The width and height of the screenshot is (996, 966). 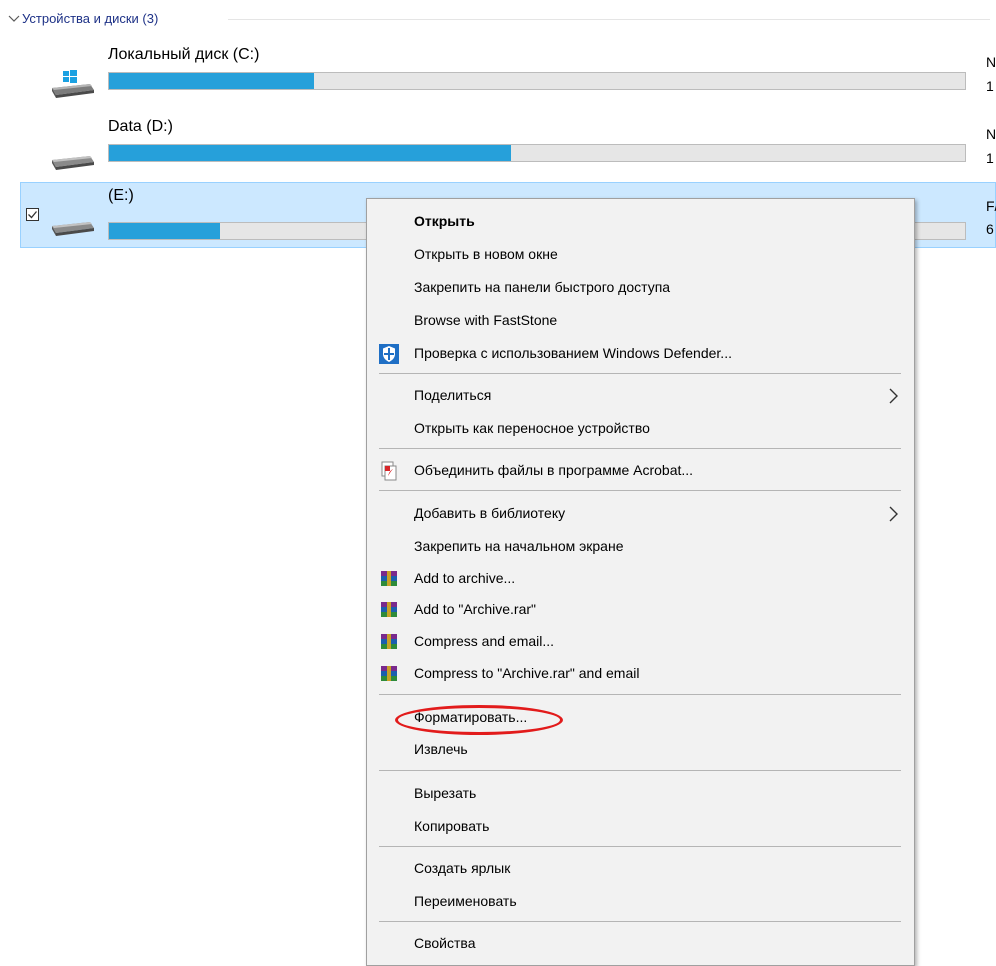 What do you see at coordinates (184, 54) in the screenshot?
I see `drive-name: Локальный диск (C:)` at bounding box center [184, 54].